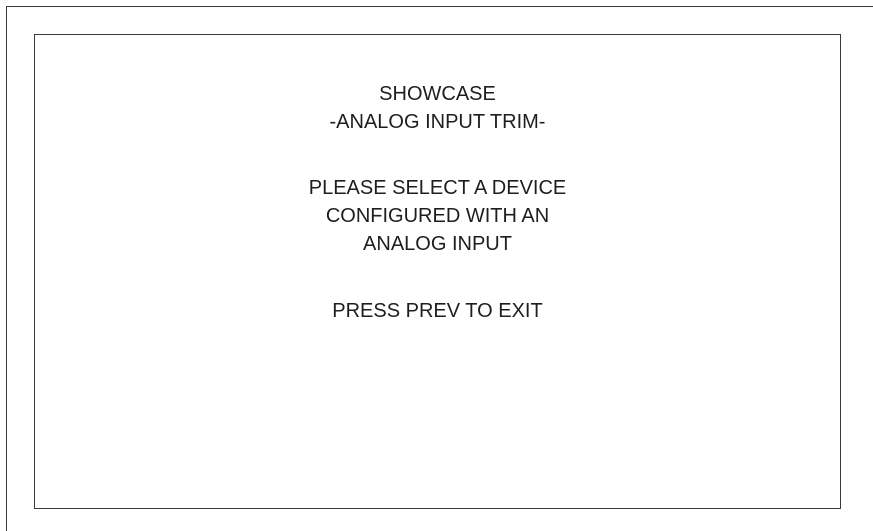 The image size is (873, 531). Describe the element at coordinates (437, 188) in the screenshot. I see `message-line-1: PLEASE SELECT A DEVICE` at that location.